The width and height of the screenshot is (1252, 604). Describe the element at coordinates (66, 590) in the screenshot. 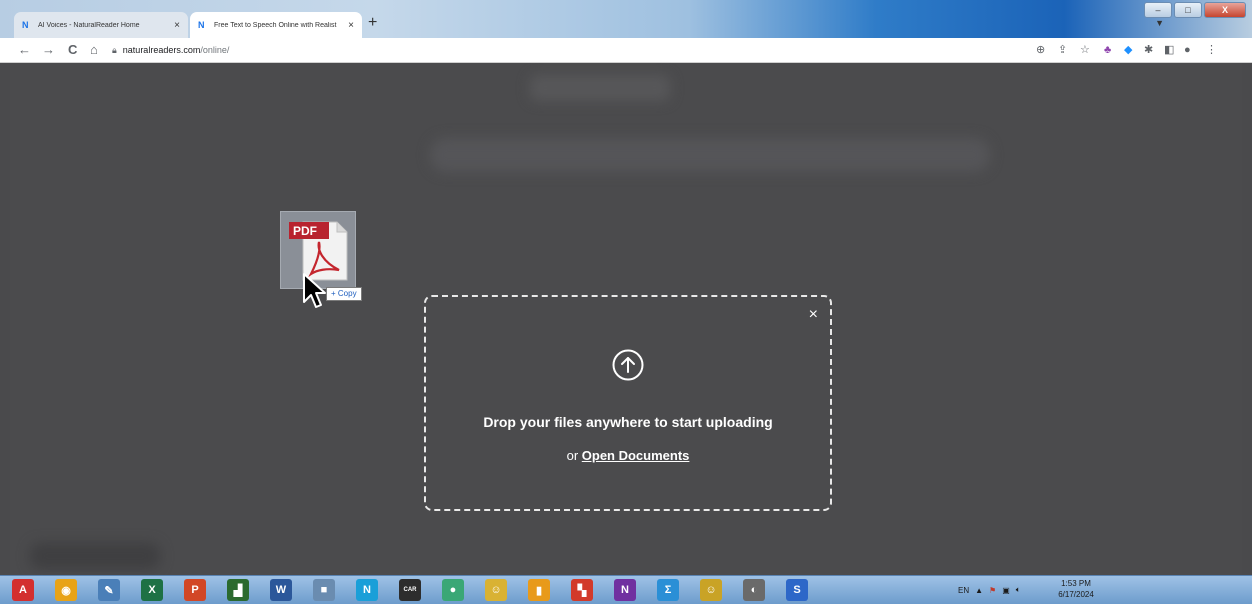

I see `chrome-icon: ◉` at that location.